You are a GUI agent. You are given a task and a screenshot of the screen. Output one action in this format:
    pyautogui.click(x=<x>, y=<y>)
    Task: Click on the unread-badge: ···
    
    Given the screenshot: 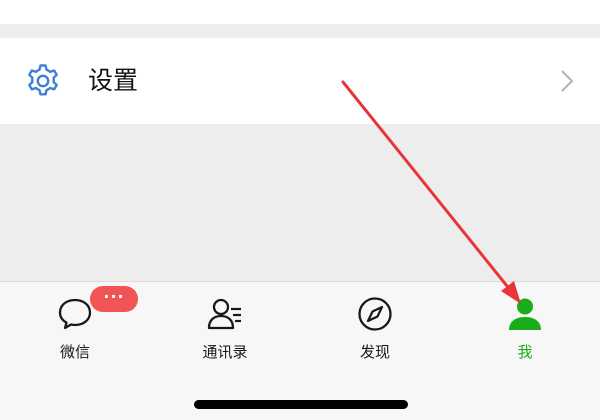 What is the action you would take?
    pyautogui.click(x=114, y=299)
    